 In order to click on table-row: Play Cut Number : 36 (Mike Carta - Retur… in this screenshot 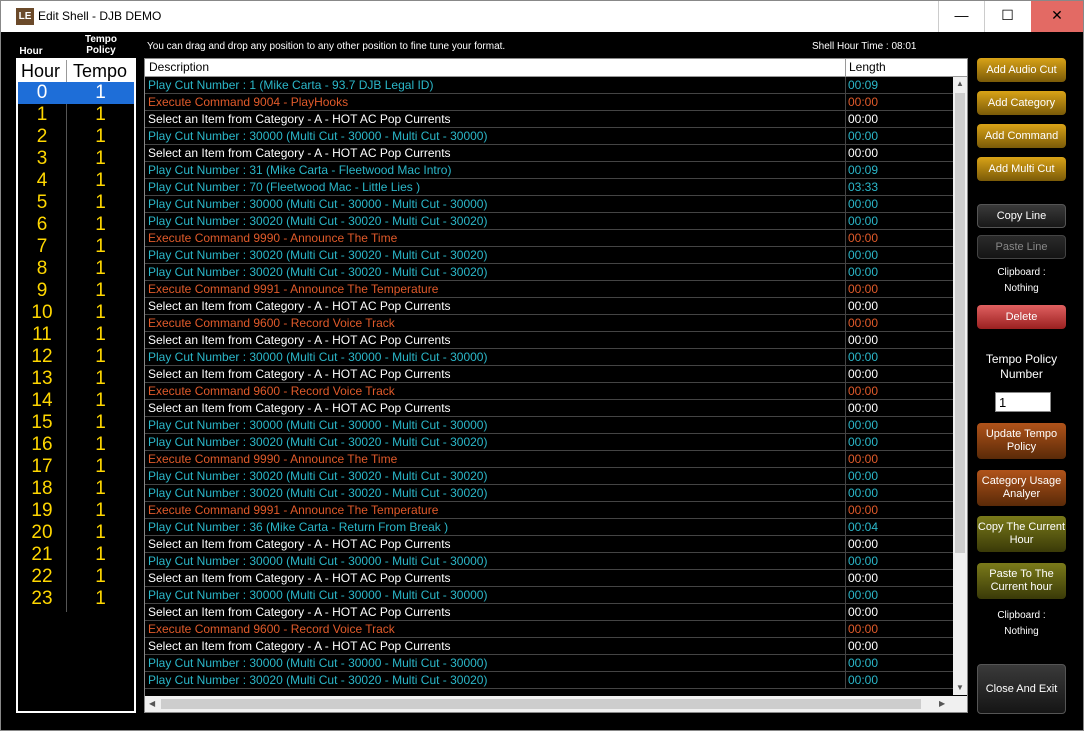, I will do `click(549, 527)`.